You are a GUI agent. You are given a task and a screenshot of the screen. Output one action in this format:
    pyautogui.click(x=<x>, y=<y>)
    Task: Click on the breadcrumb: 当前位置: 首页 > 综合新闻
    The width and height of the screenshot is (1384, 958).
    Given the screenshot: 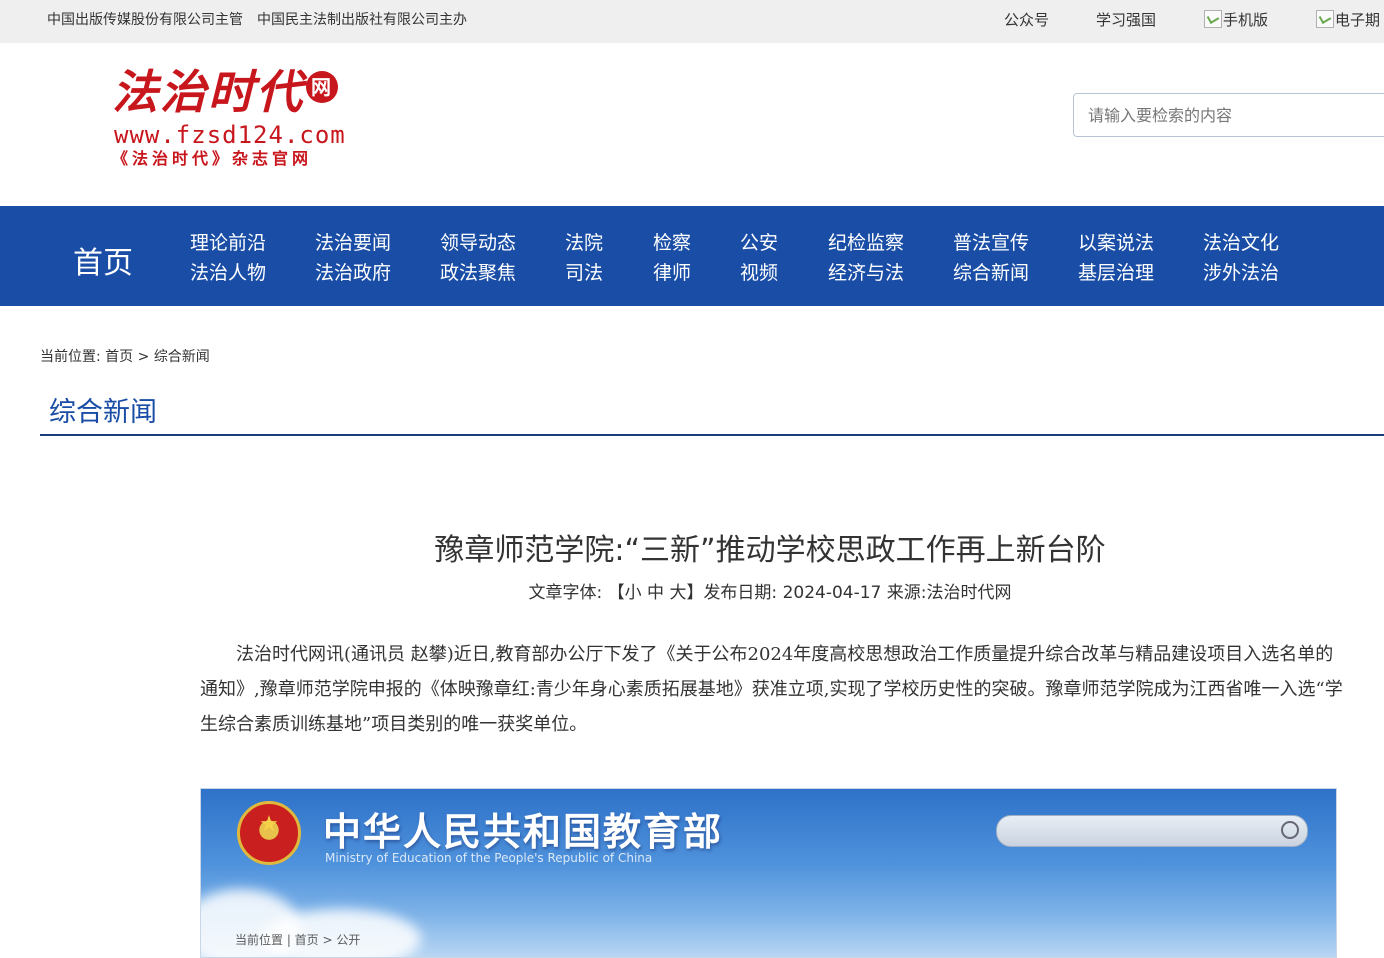 What is the action you would take?
    pyautogui.click(x=125, y=356)
    